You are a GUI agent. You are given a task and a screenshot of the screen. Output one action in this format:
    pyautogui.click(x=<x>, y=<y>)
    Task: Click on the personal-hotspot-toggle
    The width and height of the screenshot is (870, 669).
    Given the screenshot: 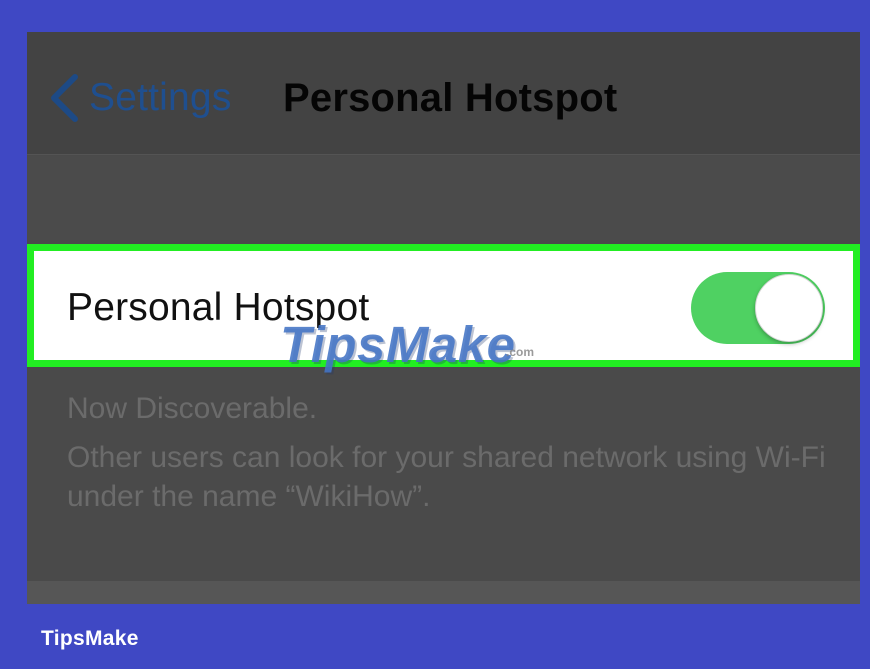 What is the action you would take?
    pyautogui.click(x=758, y=308)
    